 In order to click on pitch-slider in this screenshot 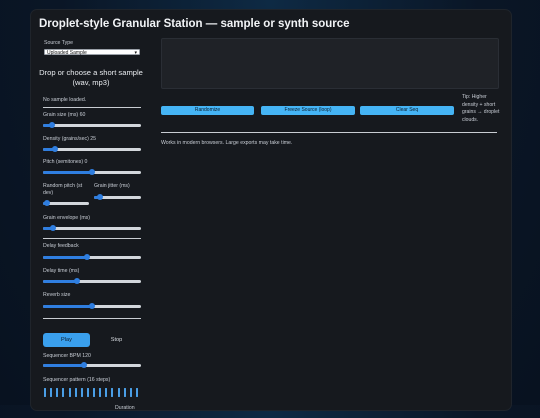, I will do `click(92, 172)`.